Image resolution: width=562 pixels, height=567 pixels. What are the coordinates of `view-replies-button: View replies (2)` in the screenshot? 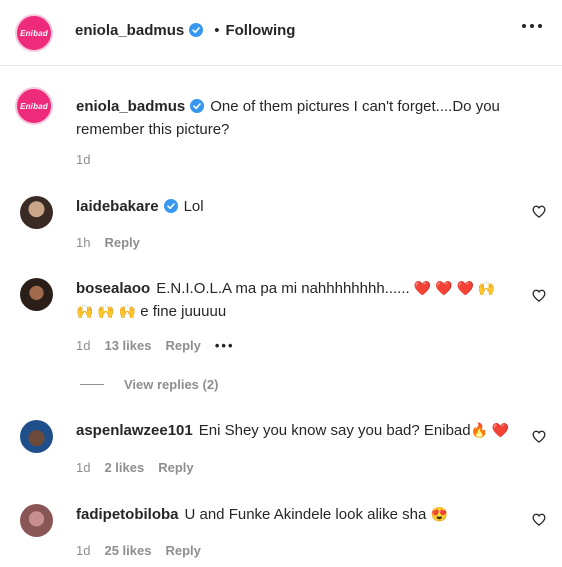 It's located at (149, 384).